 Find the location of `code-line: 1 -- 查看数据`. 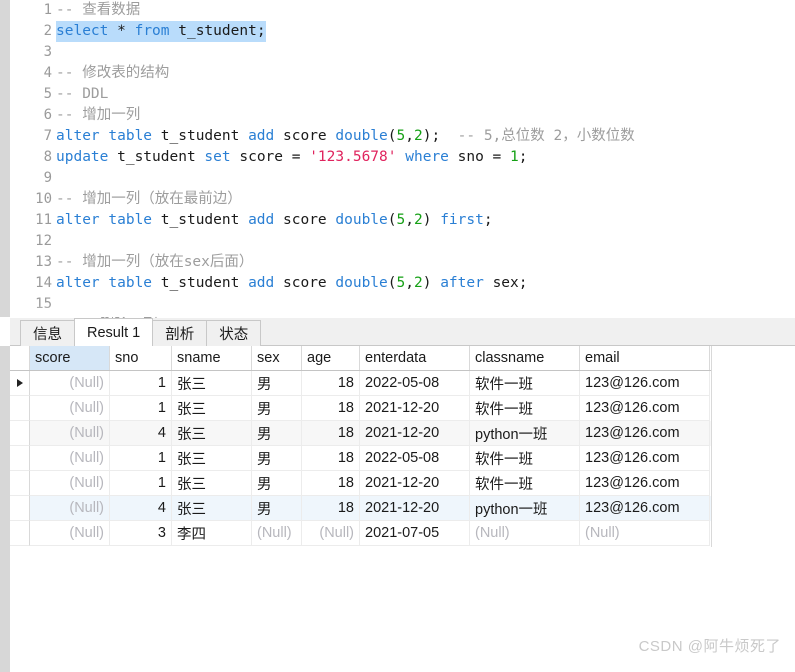

code-line: 1 -- 查看数据 is located at coordinates (402, 10).